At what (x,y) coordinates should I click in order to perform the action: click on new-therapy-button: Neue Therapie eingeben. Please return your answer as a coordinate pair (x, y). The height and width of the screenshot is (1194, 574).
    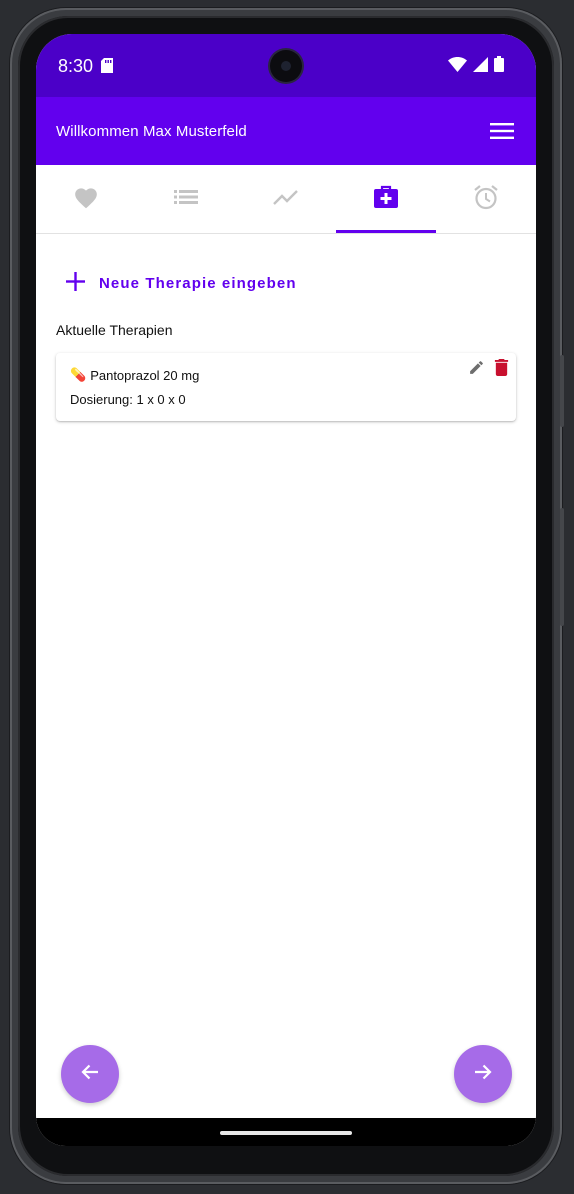
    Looking at the image, I should click on (181, 283).